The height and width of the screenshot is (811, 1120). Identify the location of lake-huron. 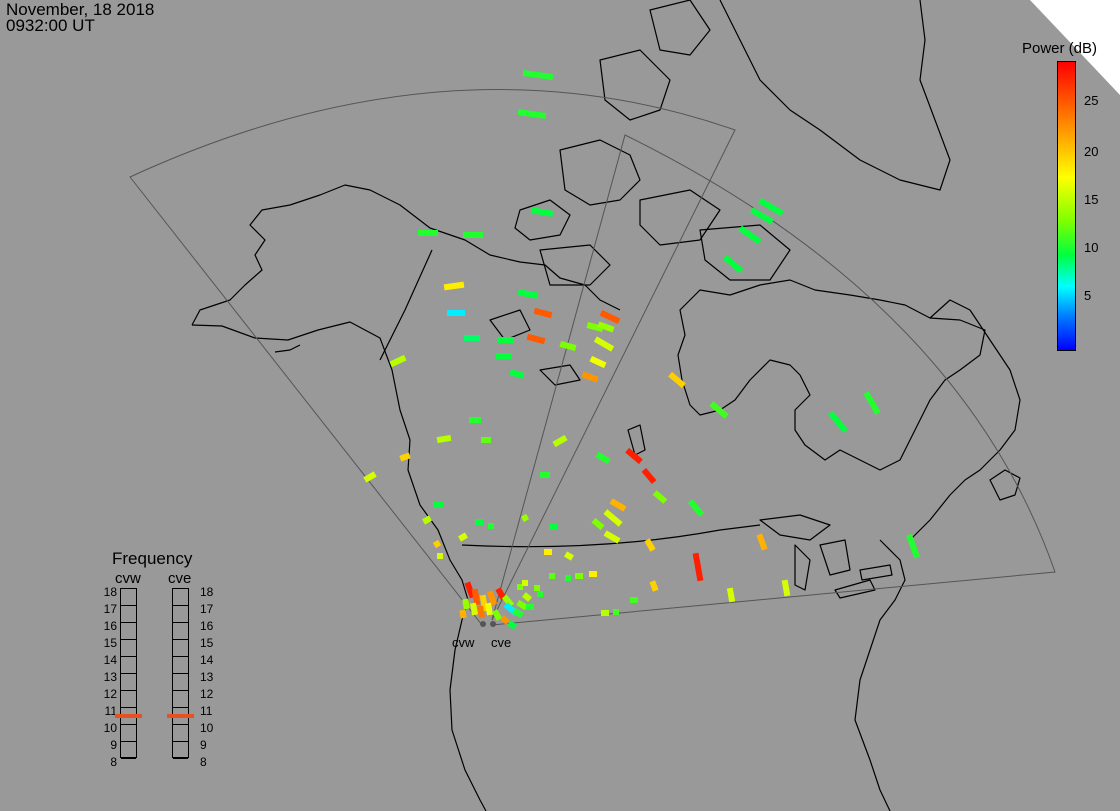
(835, 557).